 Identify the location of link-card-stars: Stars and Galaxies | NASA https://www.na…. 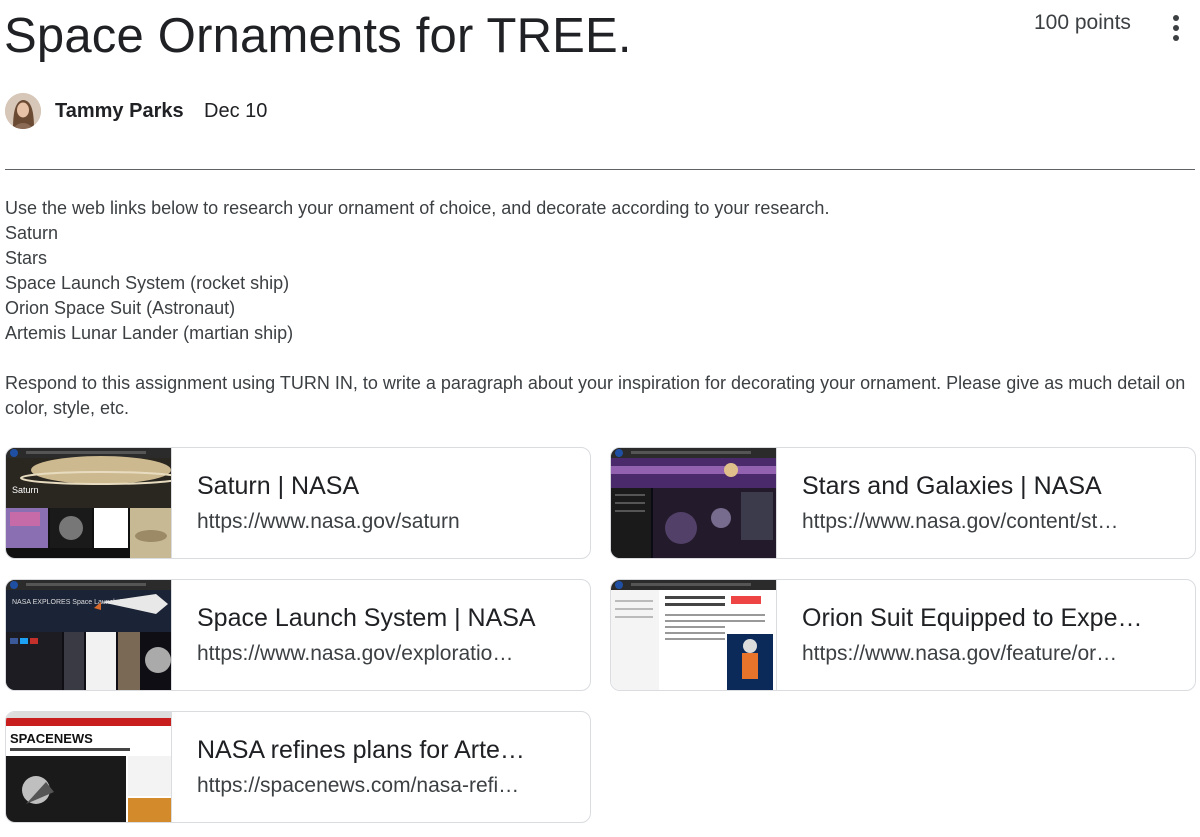
(903, 503).